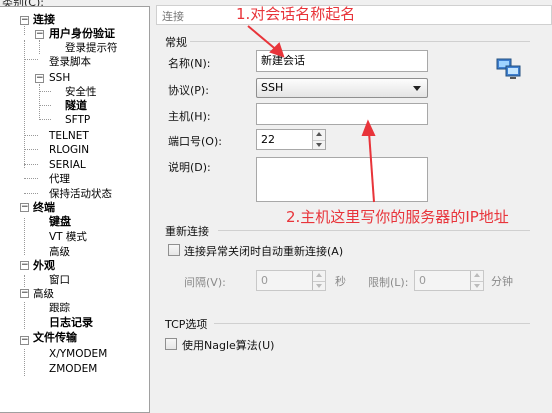  Describe the element at coordinates (368, 127) in the screenshot. I see `arrowhead-icon` at that location.